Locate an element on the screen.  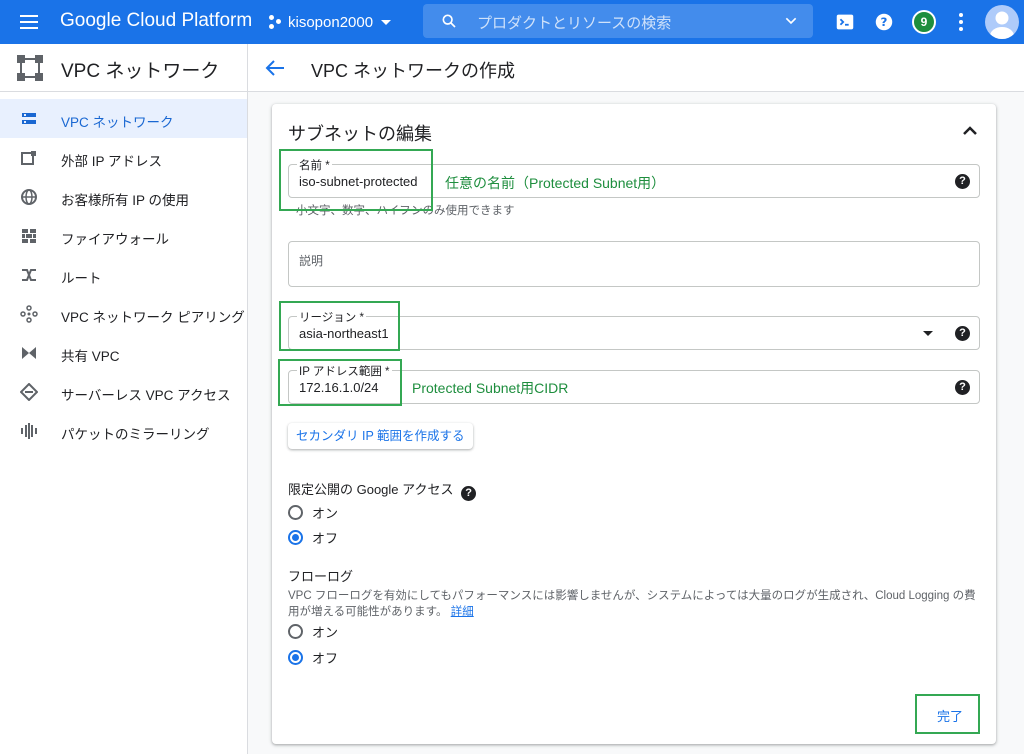
account-avatar is located at coordinates (1002, 22).